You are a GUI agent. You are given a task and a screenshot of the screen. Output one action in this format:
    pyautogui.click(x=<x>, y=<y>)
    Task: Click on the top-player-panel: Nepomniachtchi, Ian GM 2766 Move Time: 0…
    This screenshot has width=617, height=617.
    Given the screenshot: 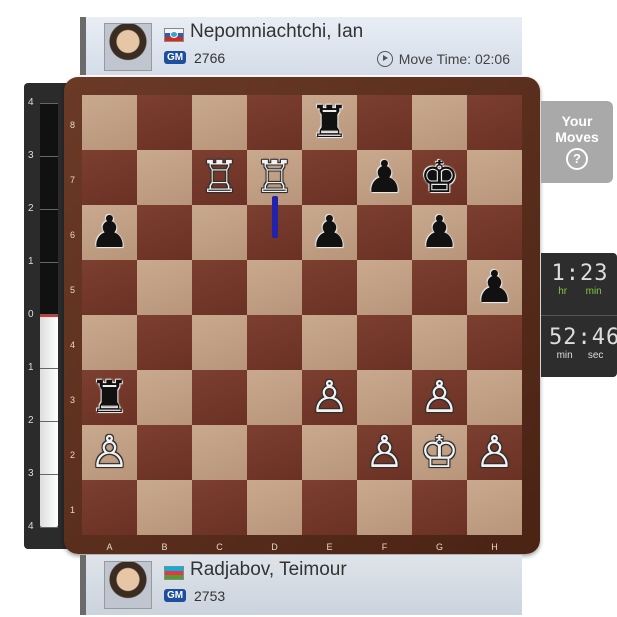 What is the action you would take?
    pyautogui.click(x=301, y=46)
    